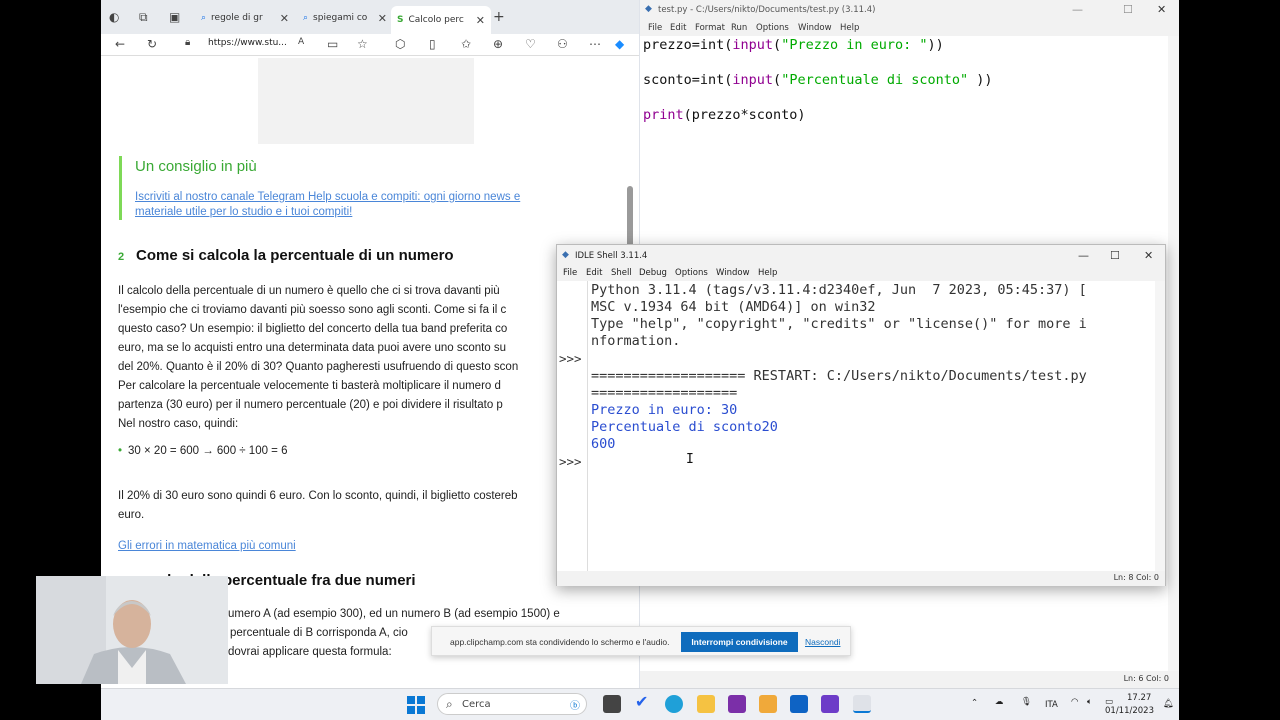 This screenshot has height=720, width=1280. Describe the element at coordinates (436, 20) in the screenshot. I see `tab-label: Calcolo perc` at that location.